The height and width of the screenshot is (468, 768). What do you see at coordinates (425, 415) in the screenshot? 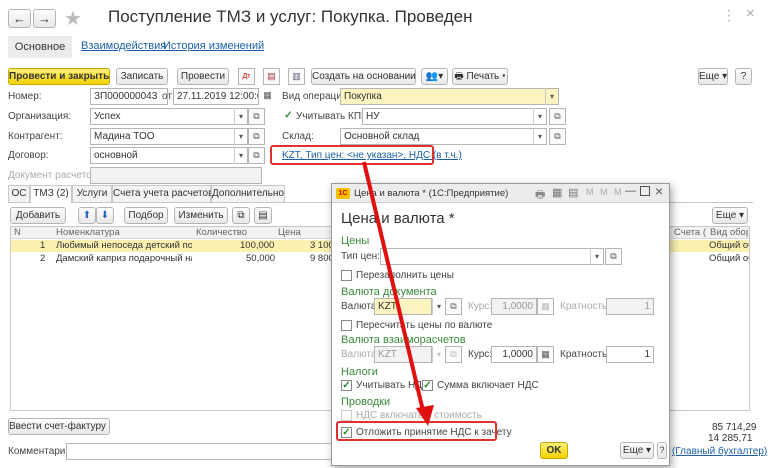
I see `arrow-head` at bounding box center [425, 415].